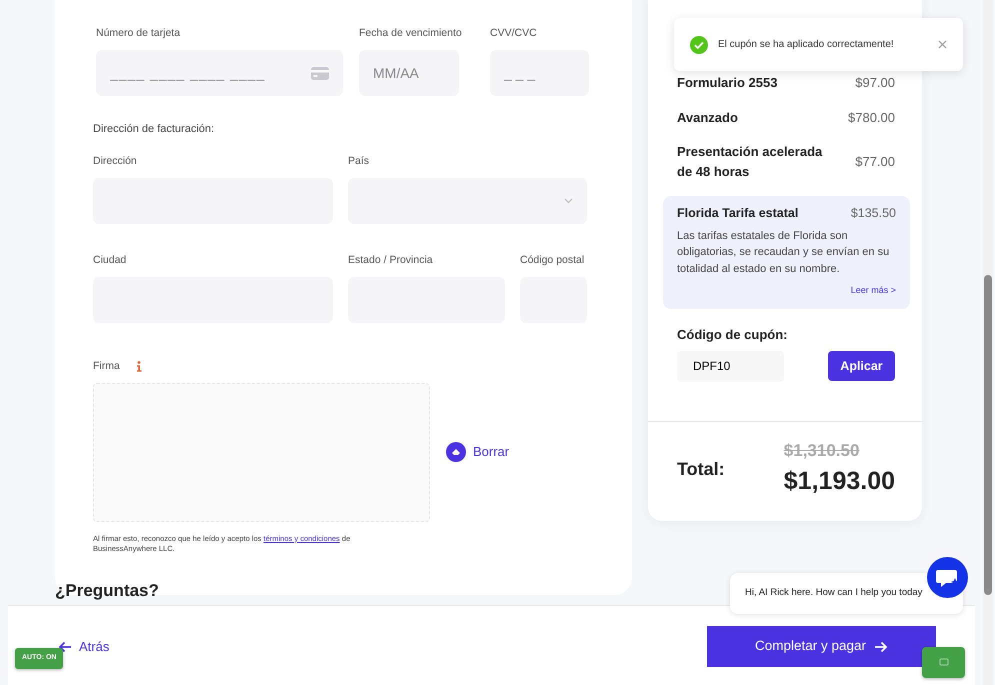 Image resolution: width=995 pixels, height=685 pixels. What do you see at coordinates (699, 45) in the screenshot?
I see `check-icon` at bounding box center [699, 45].